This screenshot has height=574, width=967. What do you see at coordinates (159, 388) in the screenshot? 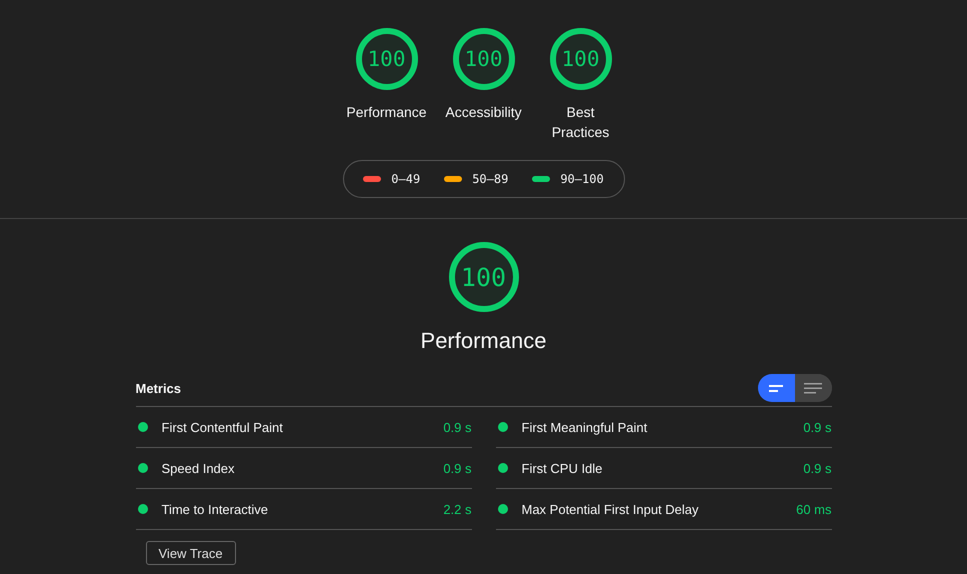
I see `metrics-heading: Metrics` at bounding box center [159, 388].